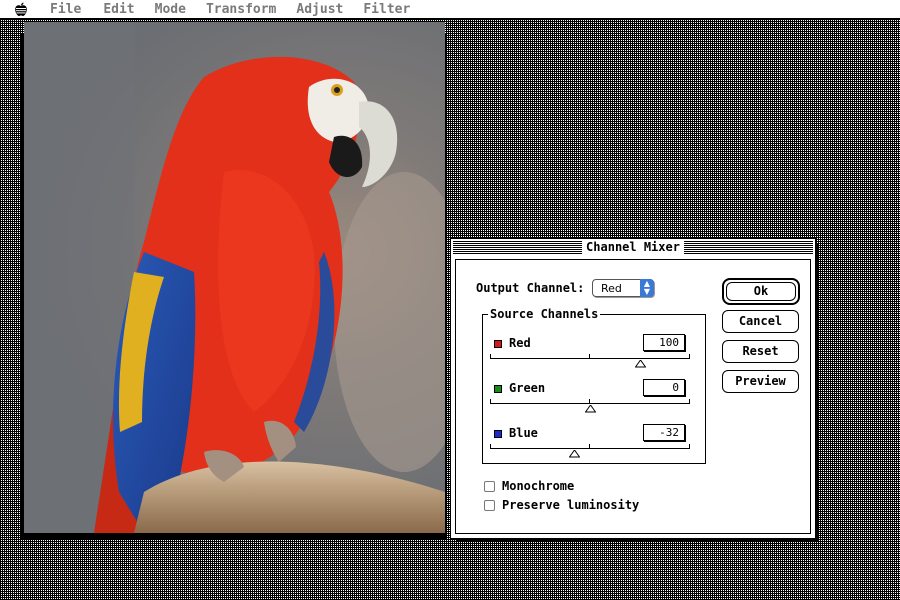 The width and height of the screenshot is (900, 600). I want to click on green-slider-thumb, so click(590, 409).